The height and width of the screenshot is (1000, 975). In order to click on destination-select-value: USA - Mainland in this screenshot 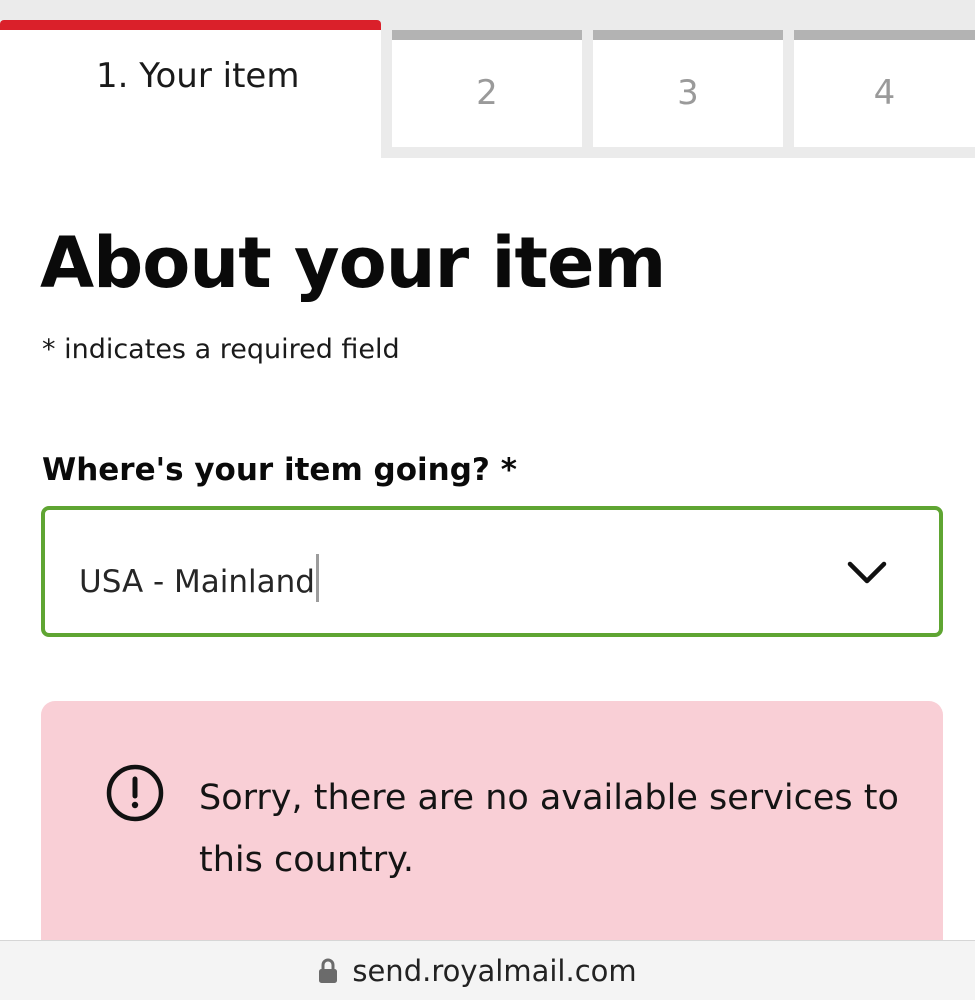, I will do `click(199, 578)`.